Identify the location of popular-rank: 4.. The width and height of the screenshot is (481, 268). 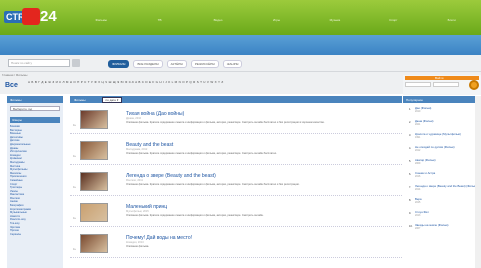
(410, 148).